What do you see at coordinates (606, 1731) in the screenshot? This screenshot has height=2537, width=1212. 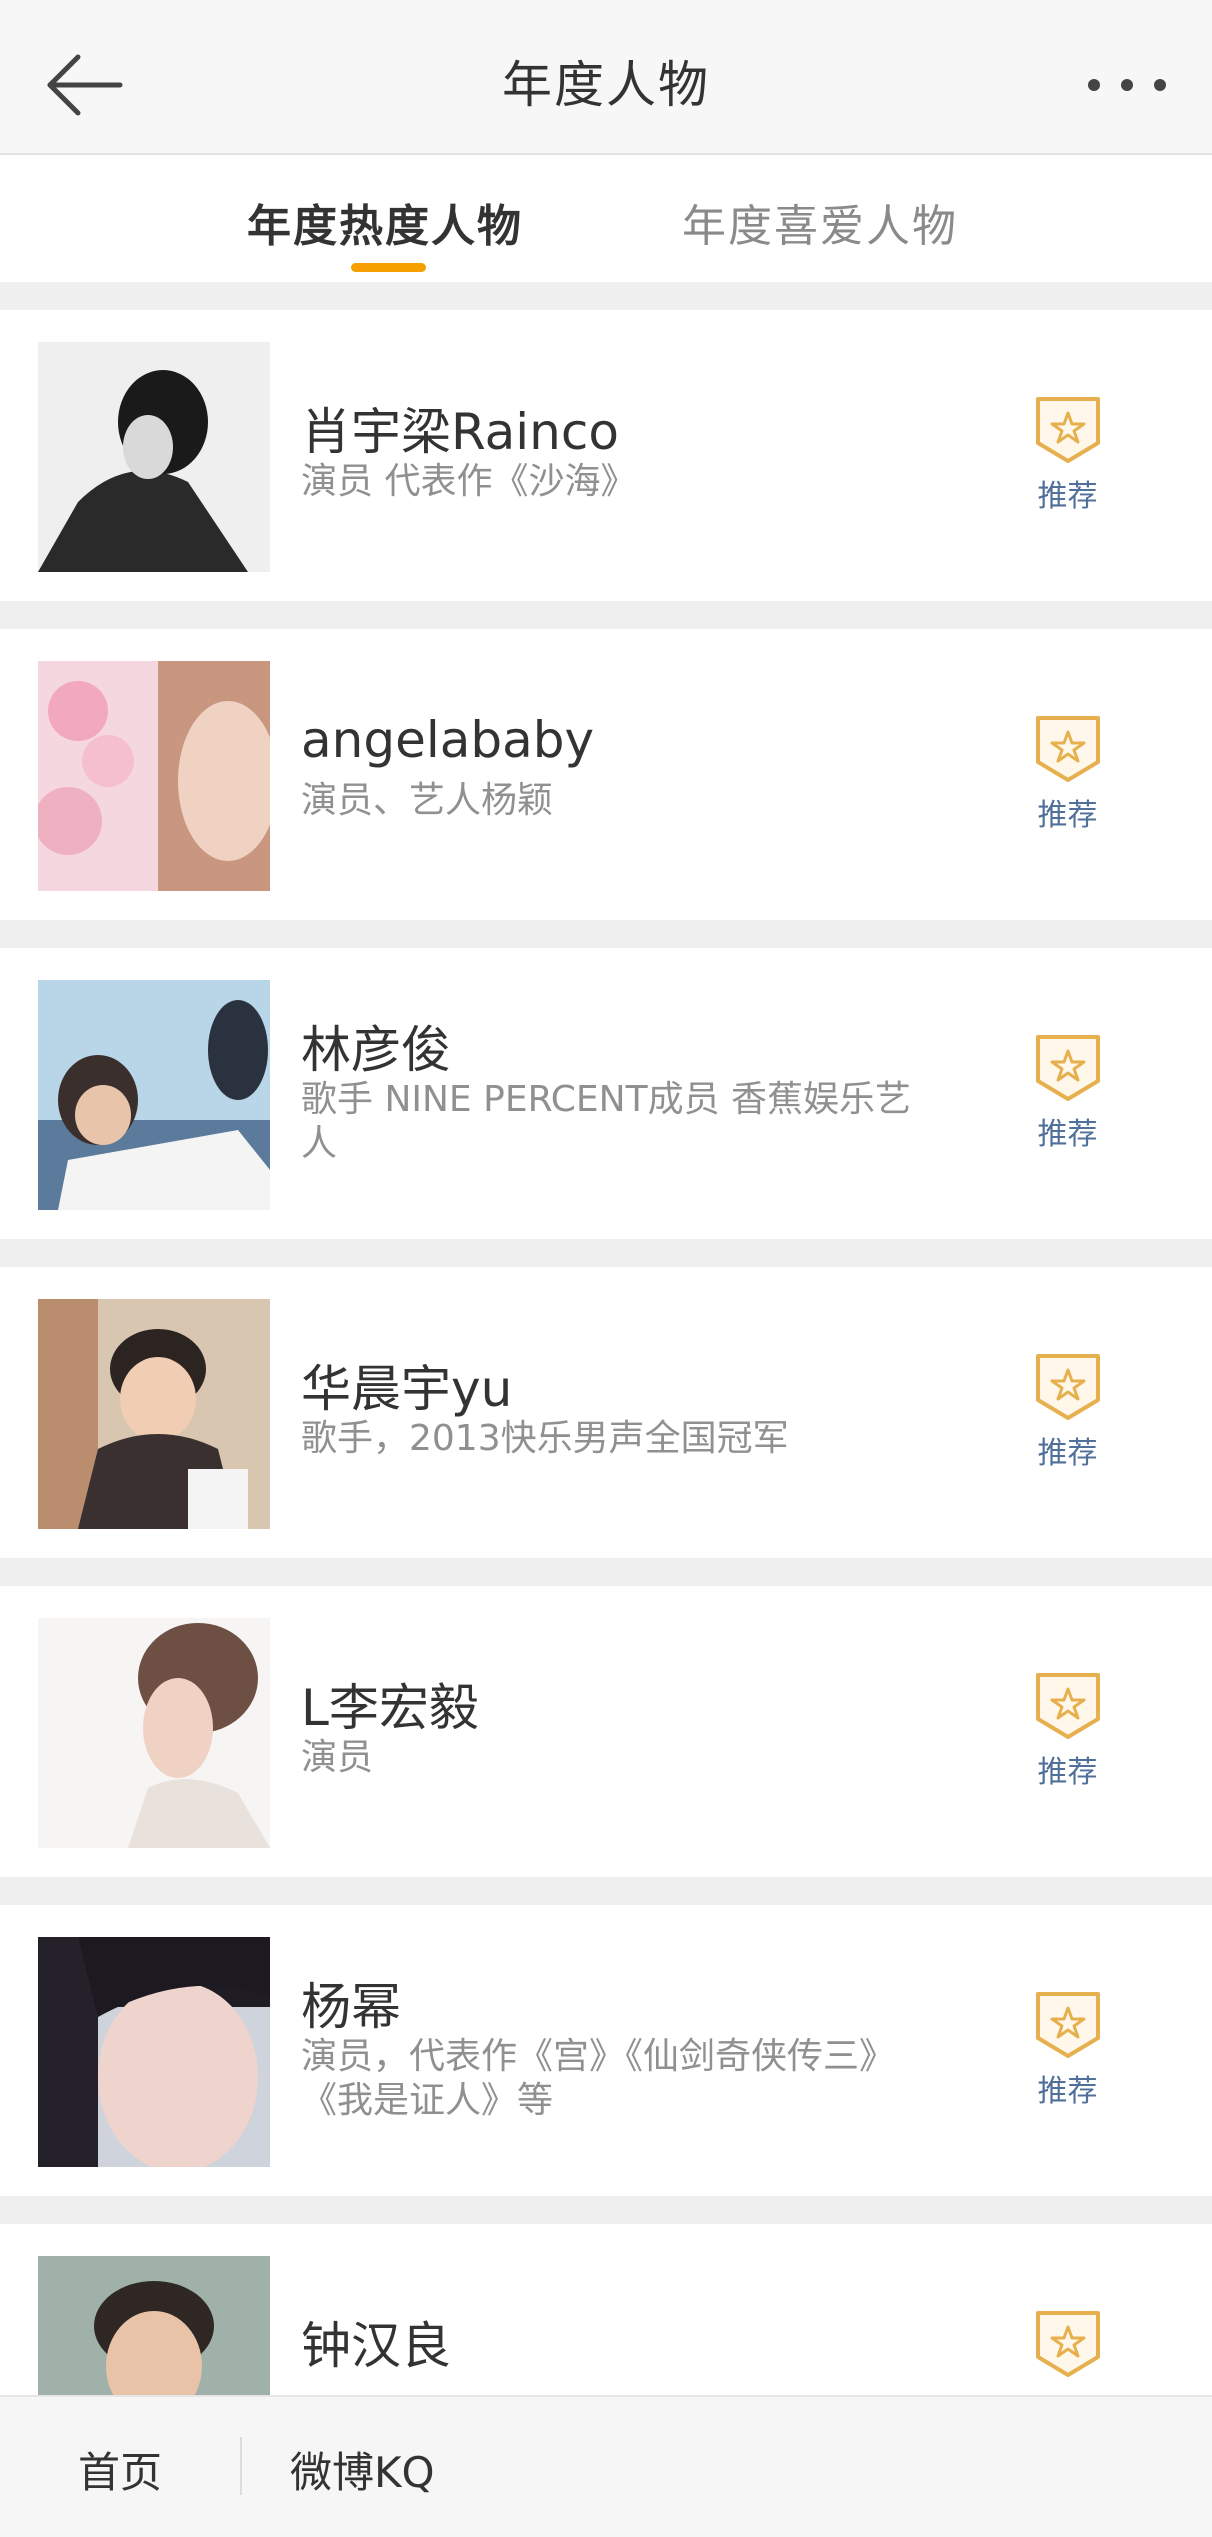 I see `list-item: L李宏毅 演员 推荐` at bounding box center [606, 1731].